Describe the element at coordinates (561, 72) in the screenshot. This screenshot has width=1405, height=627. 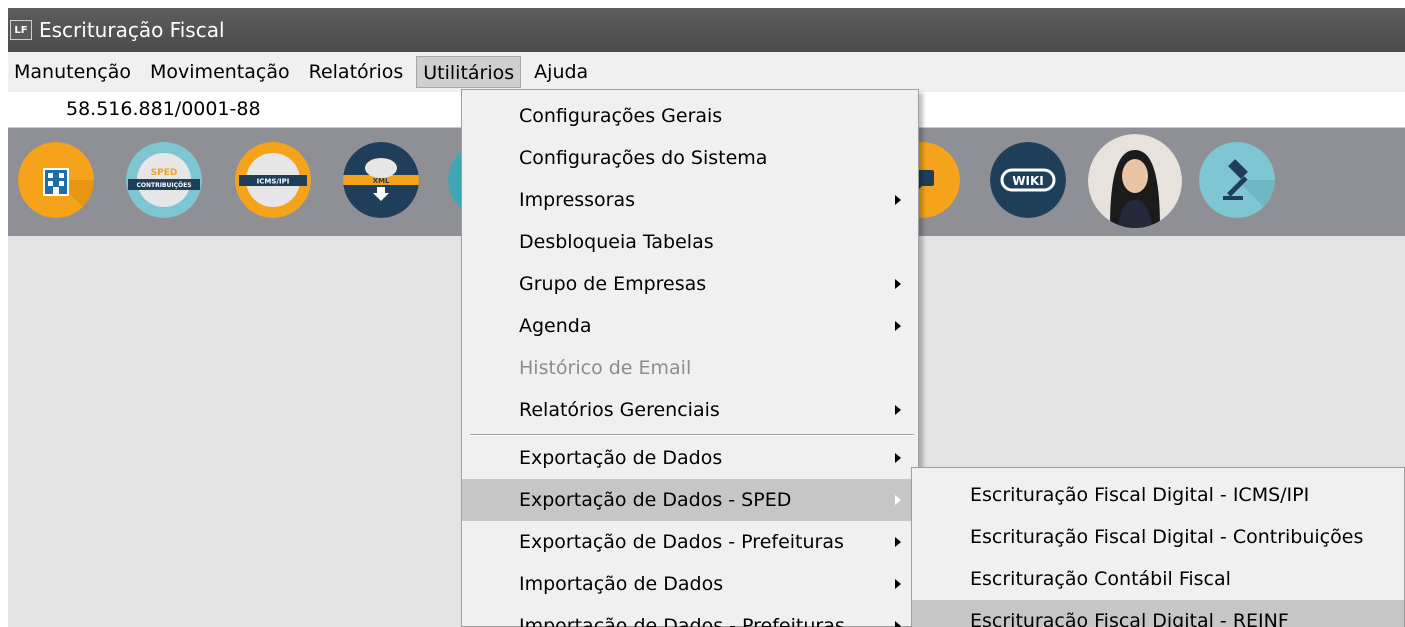
I see `menu-ajuda: Ajuda` at that location.